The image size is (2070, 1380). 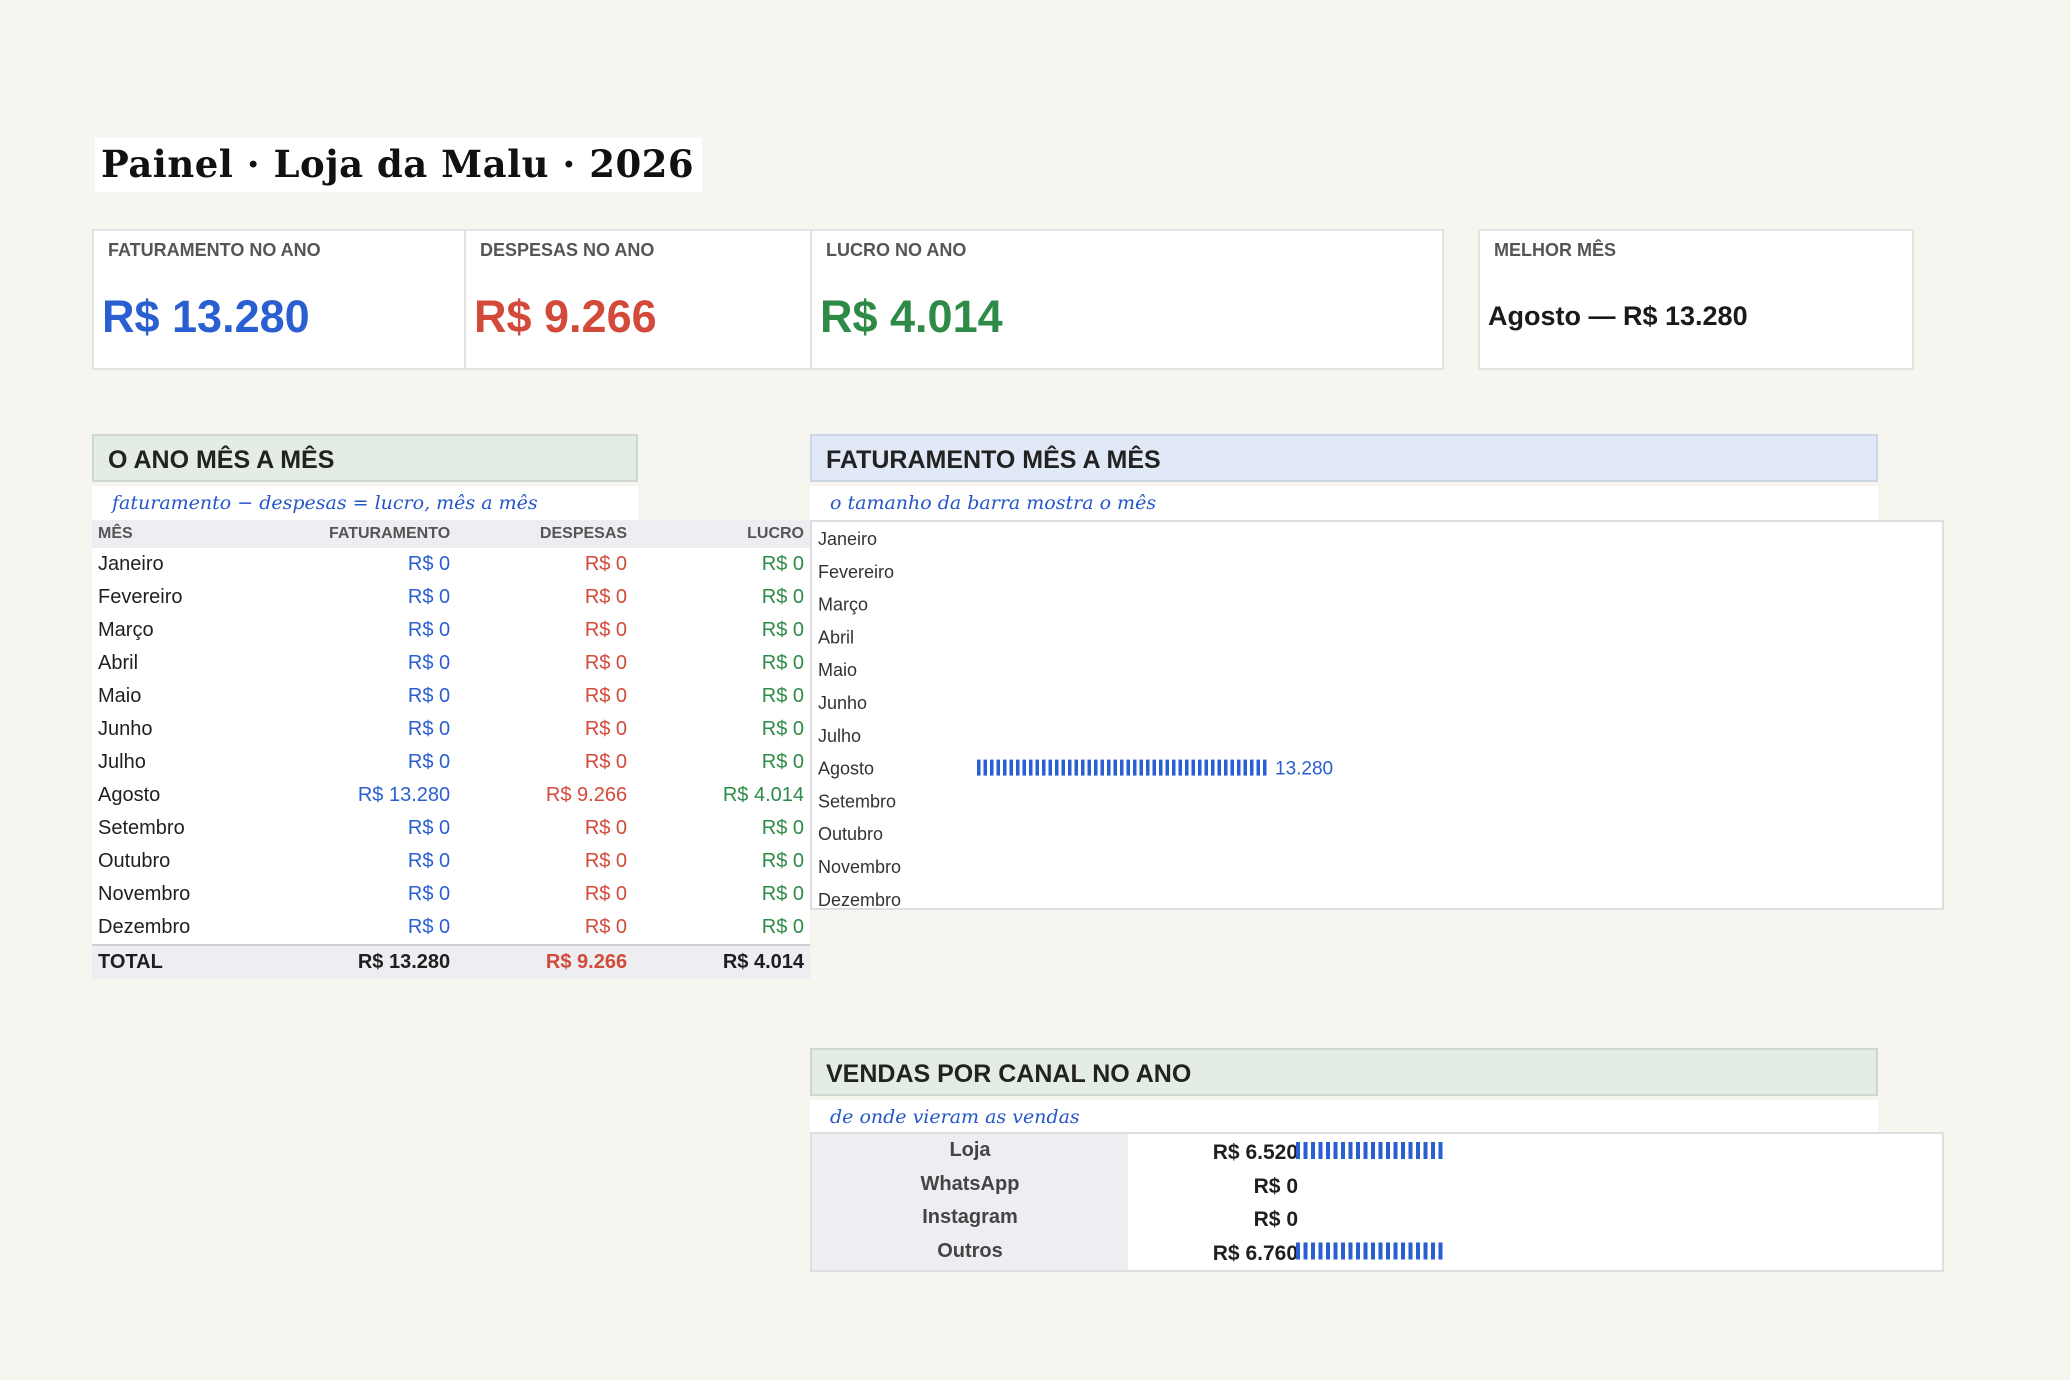 I want to click on total-mes: TOTAL, so click(x=175, y=961).